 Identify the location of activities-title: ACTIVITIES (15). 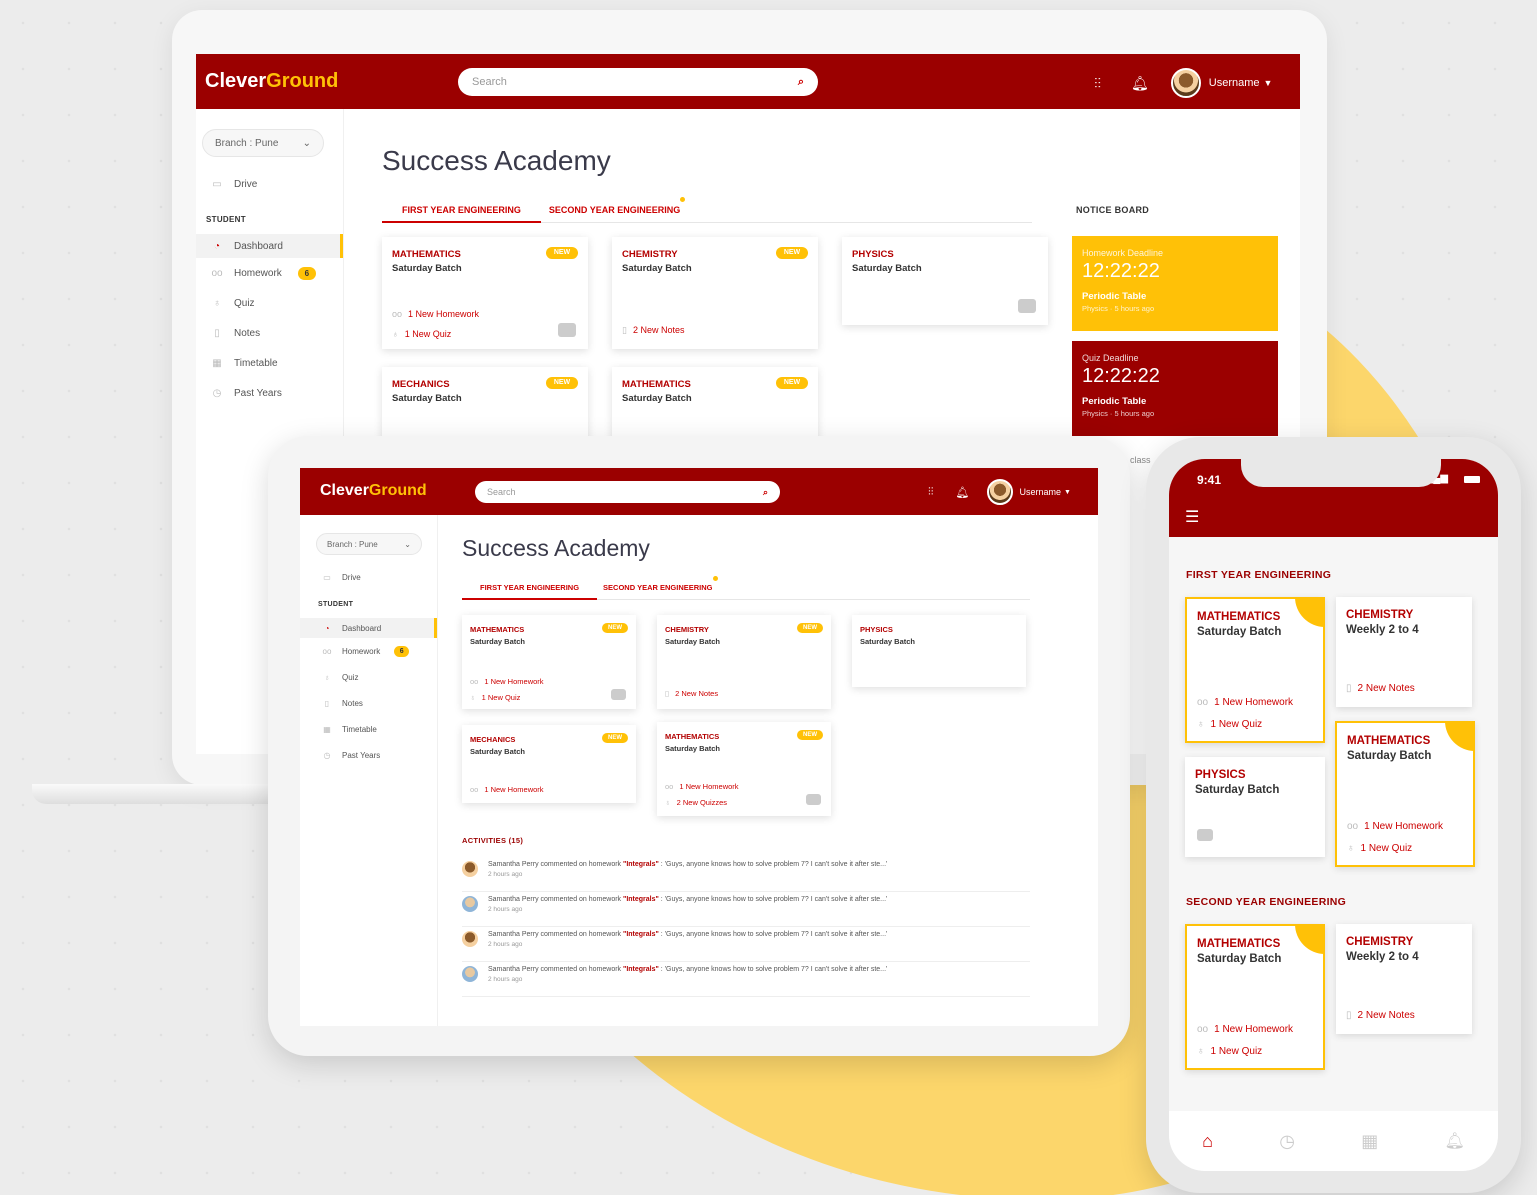
(493, 840).